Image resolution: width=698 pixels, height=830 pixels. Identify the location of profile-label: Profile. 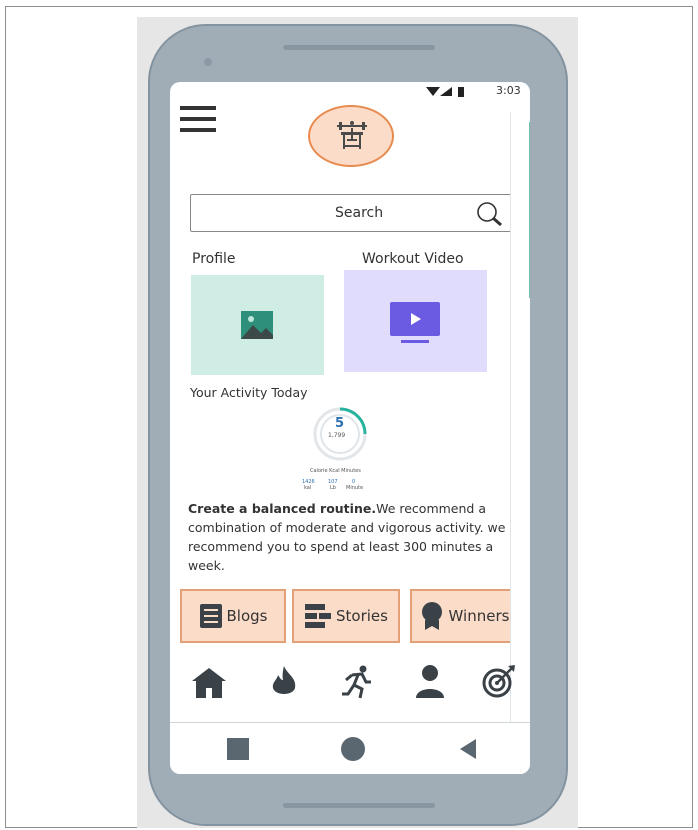
(214, 259).